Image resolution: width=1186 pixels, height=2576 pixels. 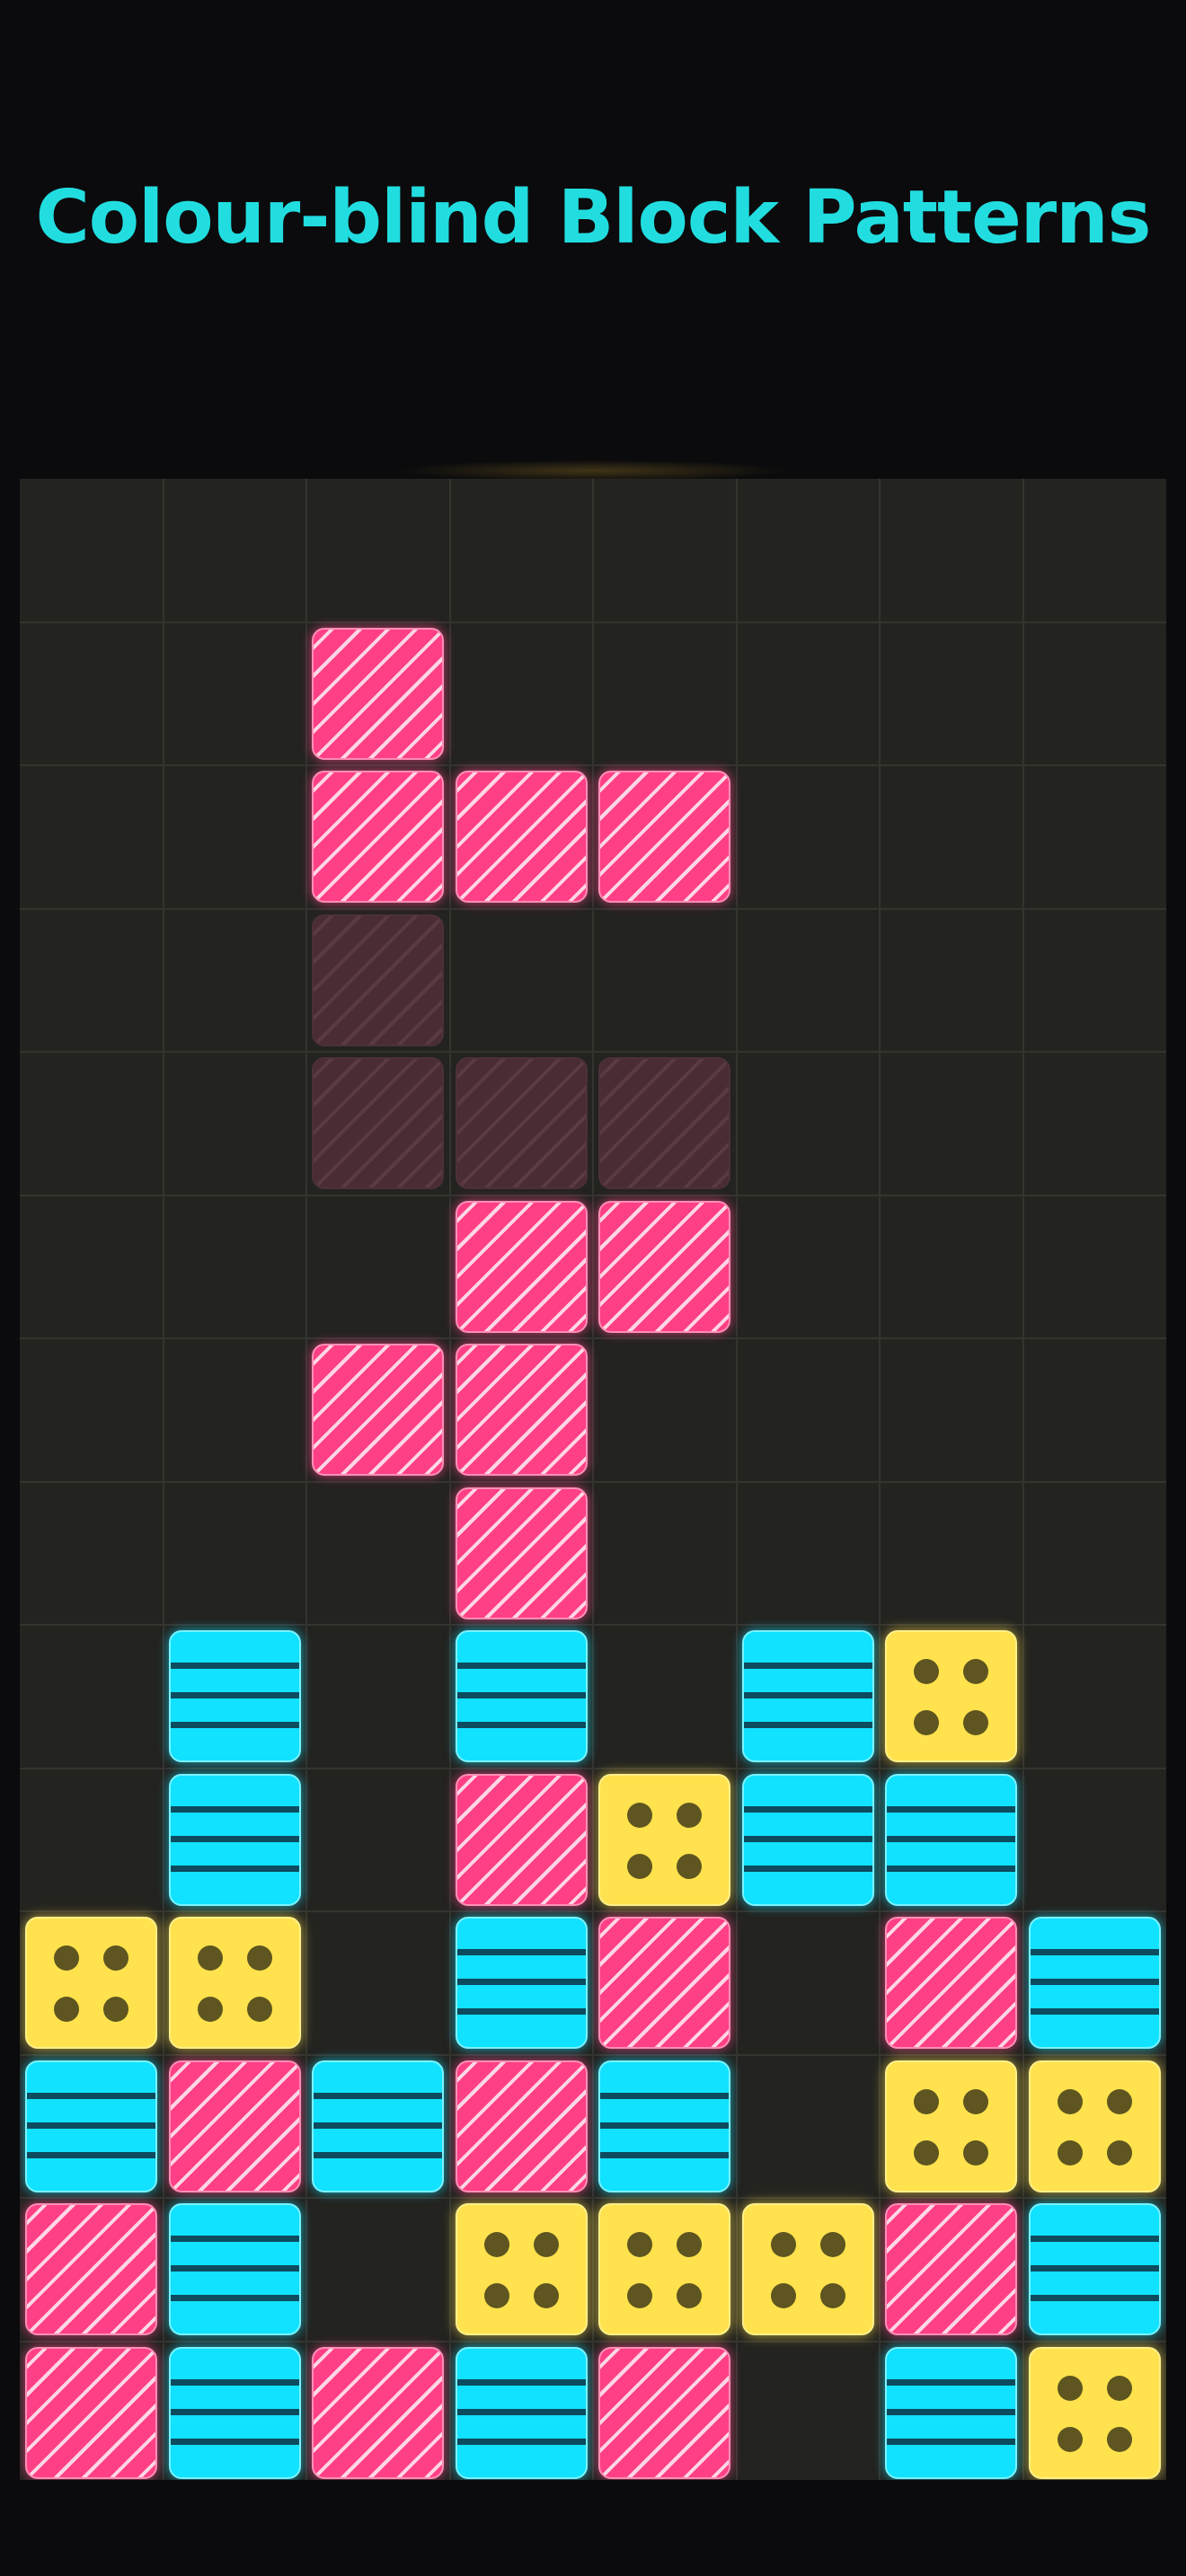 I want to click on page-title: Colour-blind Block Patterns, so click(x=593, y=217).